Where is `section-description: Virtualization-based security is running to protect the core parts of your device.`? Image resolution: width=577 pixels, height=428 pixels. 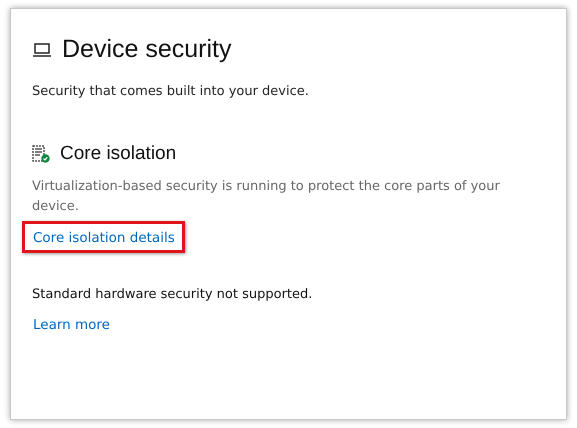 section-description: Virtualization-based security is running to protect the core parts of your device. is located at coordinates (266, 197).